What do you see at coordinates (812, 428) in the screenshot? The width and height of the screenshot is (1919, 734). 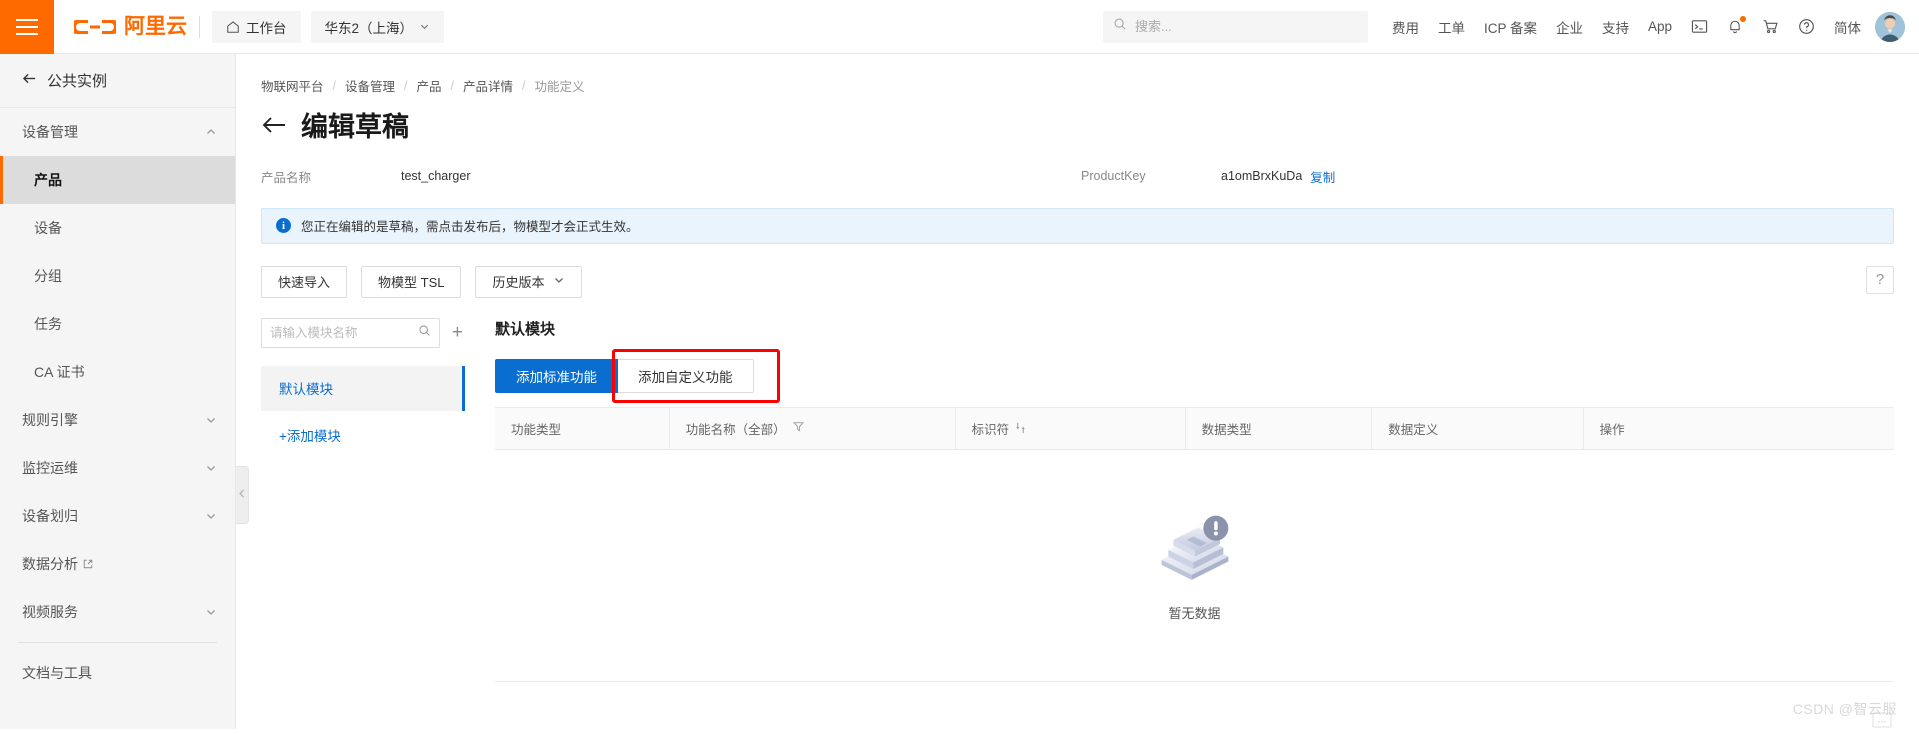 I see `column-function-name: 功能名称（全部）` at bounding box center [812, 428].